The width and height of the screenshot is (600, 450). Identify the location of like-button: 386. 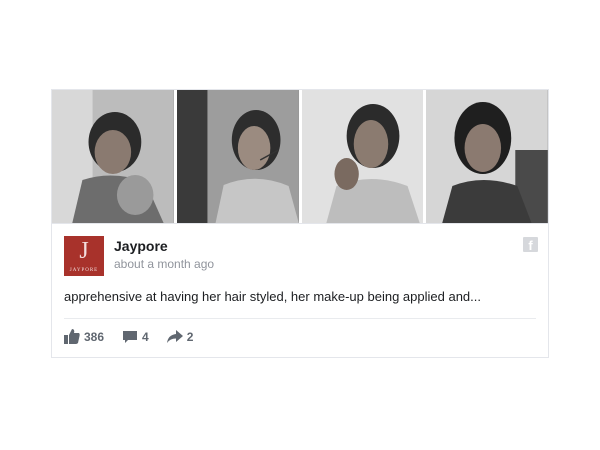
(84, 336).